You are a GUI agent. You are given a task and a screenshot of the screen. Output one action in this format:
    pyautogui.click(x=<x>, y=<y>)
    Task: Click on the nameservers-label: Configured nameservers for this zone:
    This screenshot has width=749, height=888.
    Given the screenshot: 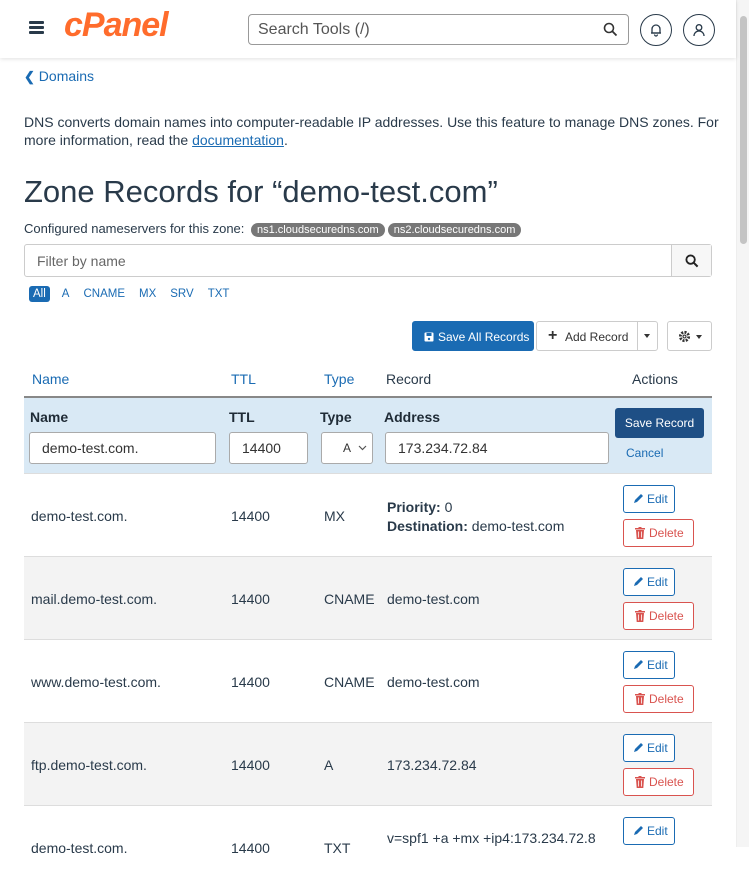 What is the action you would take?
    pyautogui.click(x=134, y=228)
    